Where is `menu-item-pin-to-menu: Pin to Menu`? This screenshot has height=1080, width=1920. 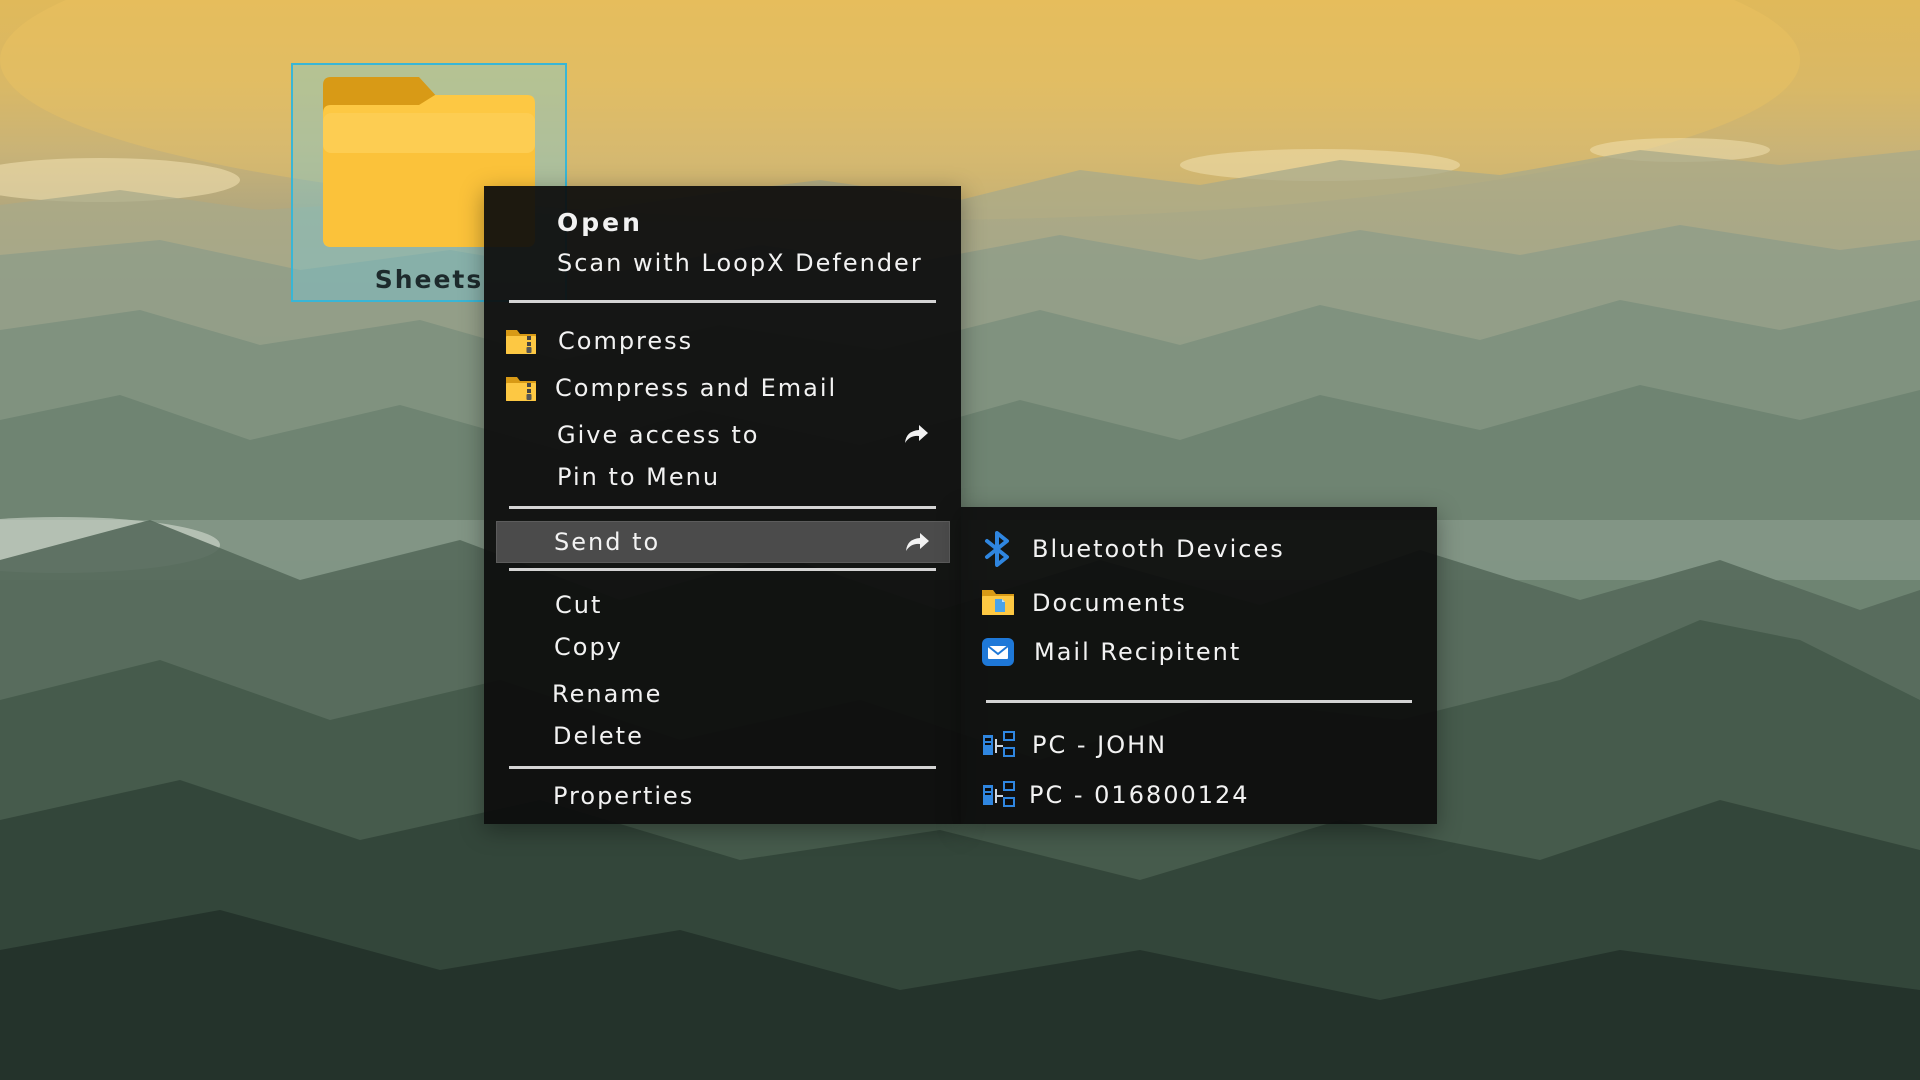
menu-item-pin-to-menu: Pin to Menu is located at coordinates (638, 477).